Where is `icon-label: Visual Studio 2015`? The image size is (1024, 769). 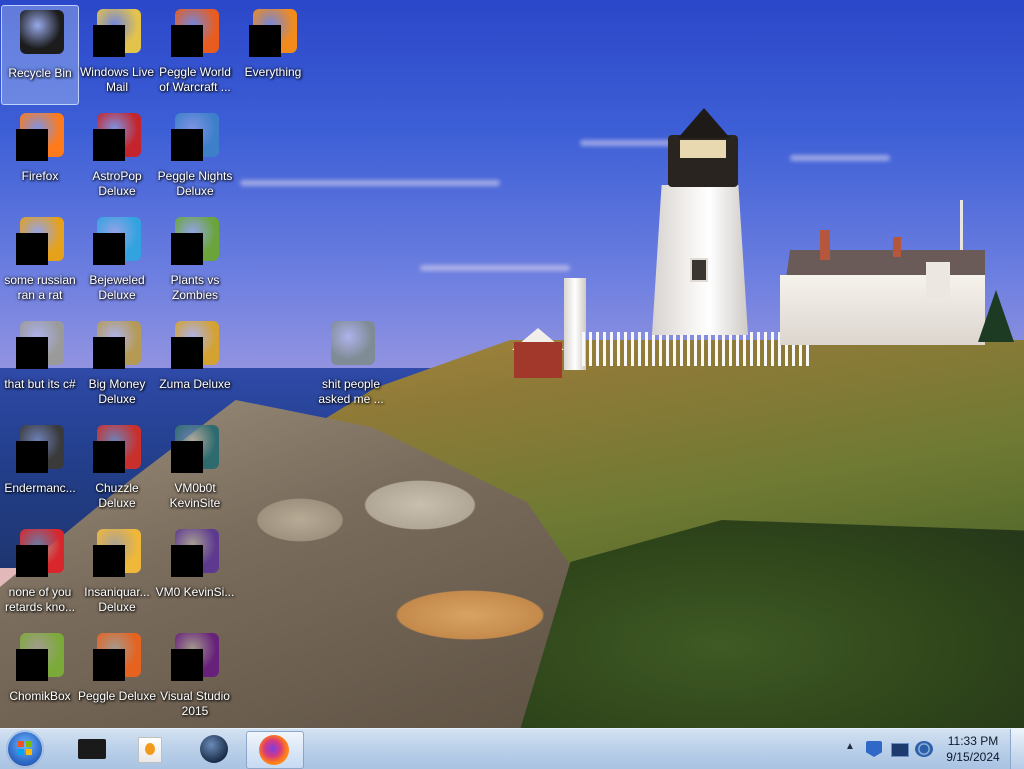 icon-label: Visual Studio 2015 is located at coordinates (195, 703).